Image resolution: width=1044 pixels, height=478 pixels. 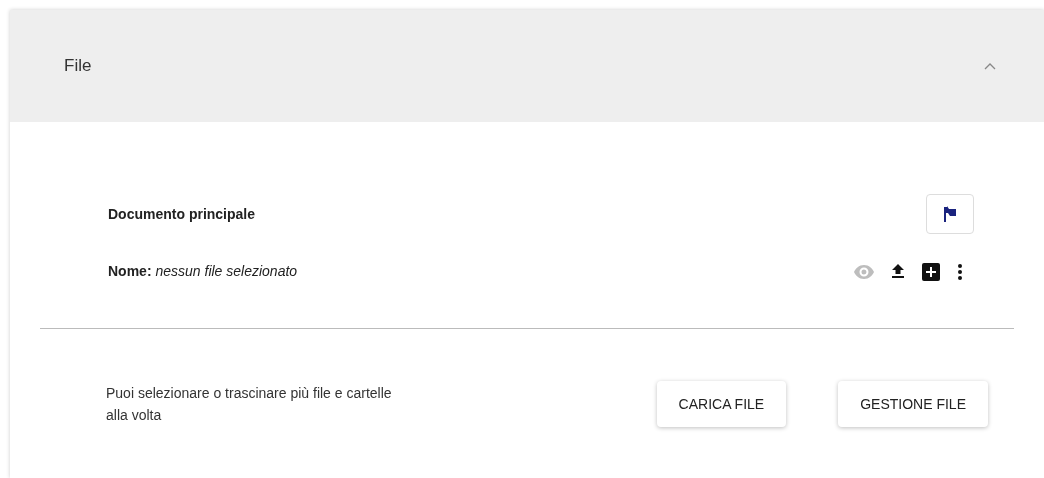 I want to click on panel-title: File, so click(x=78, y=66).